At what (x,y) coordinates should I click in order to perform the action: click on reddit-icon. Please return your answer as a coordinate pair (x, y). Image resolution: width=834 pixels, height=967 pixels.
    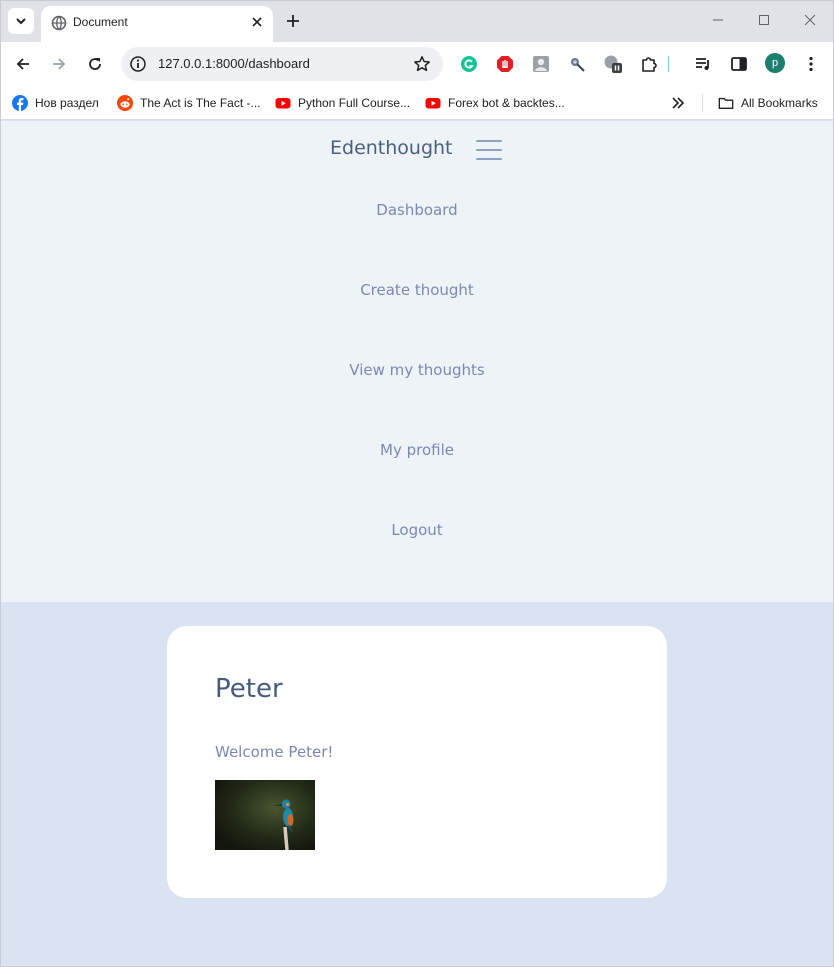
    Looking at the image, I should click on (125, 103).